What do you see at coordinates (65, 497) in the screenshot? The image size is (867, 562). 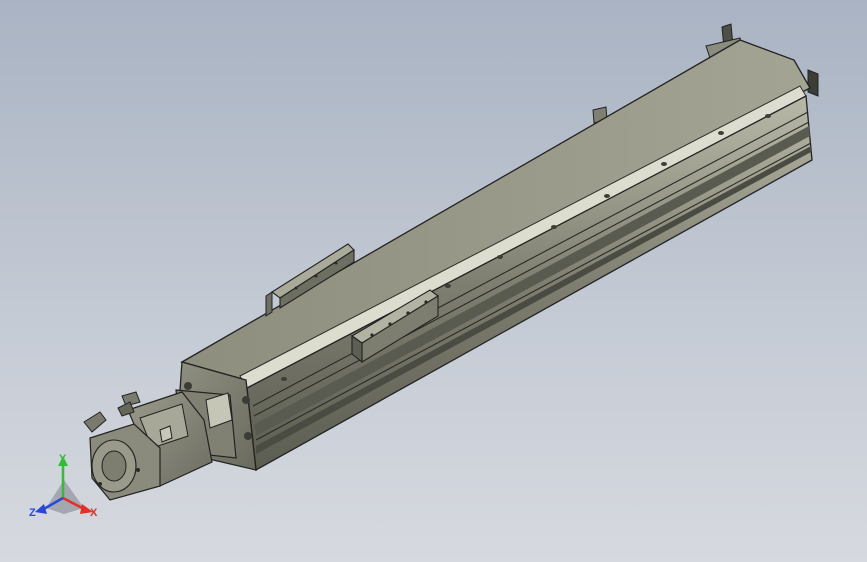 I see `triad-base-shade` at bounding box center [65, 497].